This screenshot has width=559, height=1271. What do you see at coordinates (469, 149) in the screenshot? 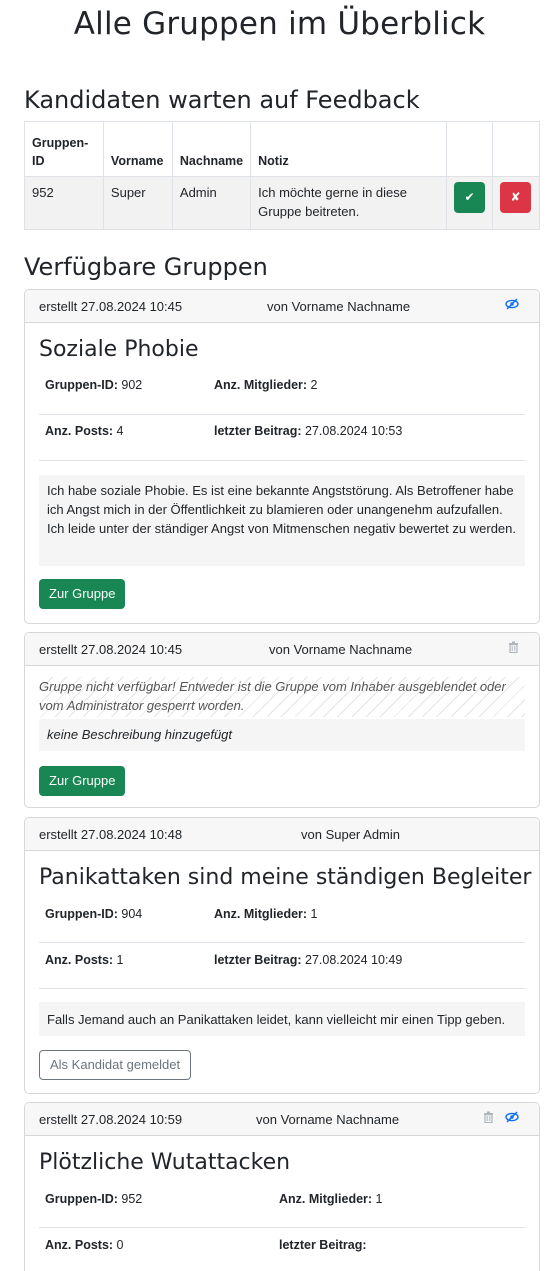
I see `col-accept` at bounding box center [469, 149].